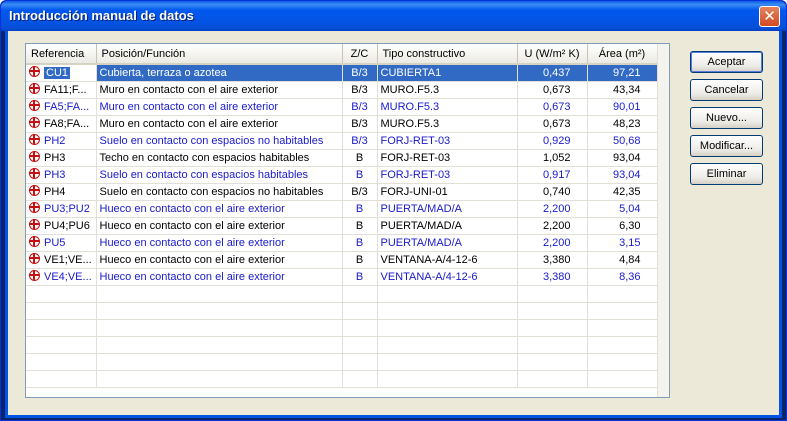 The width and height of the screenshot is (787, 421). I want to click on column-header-referencia: Referencia, so click(61, 54).